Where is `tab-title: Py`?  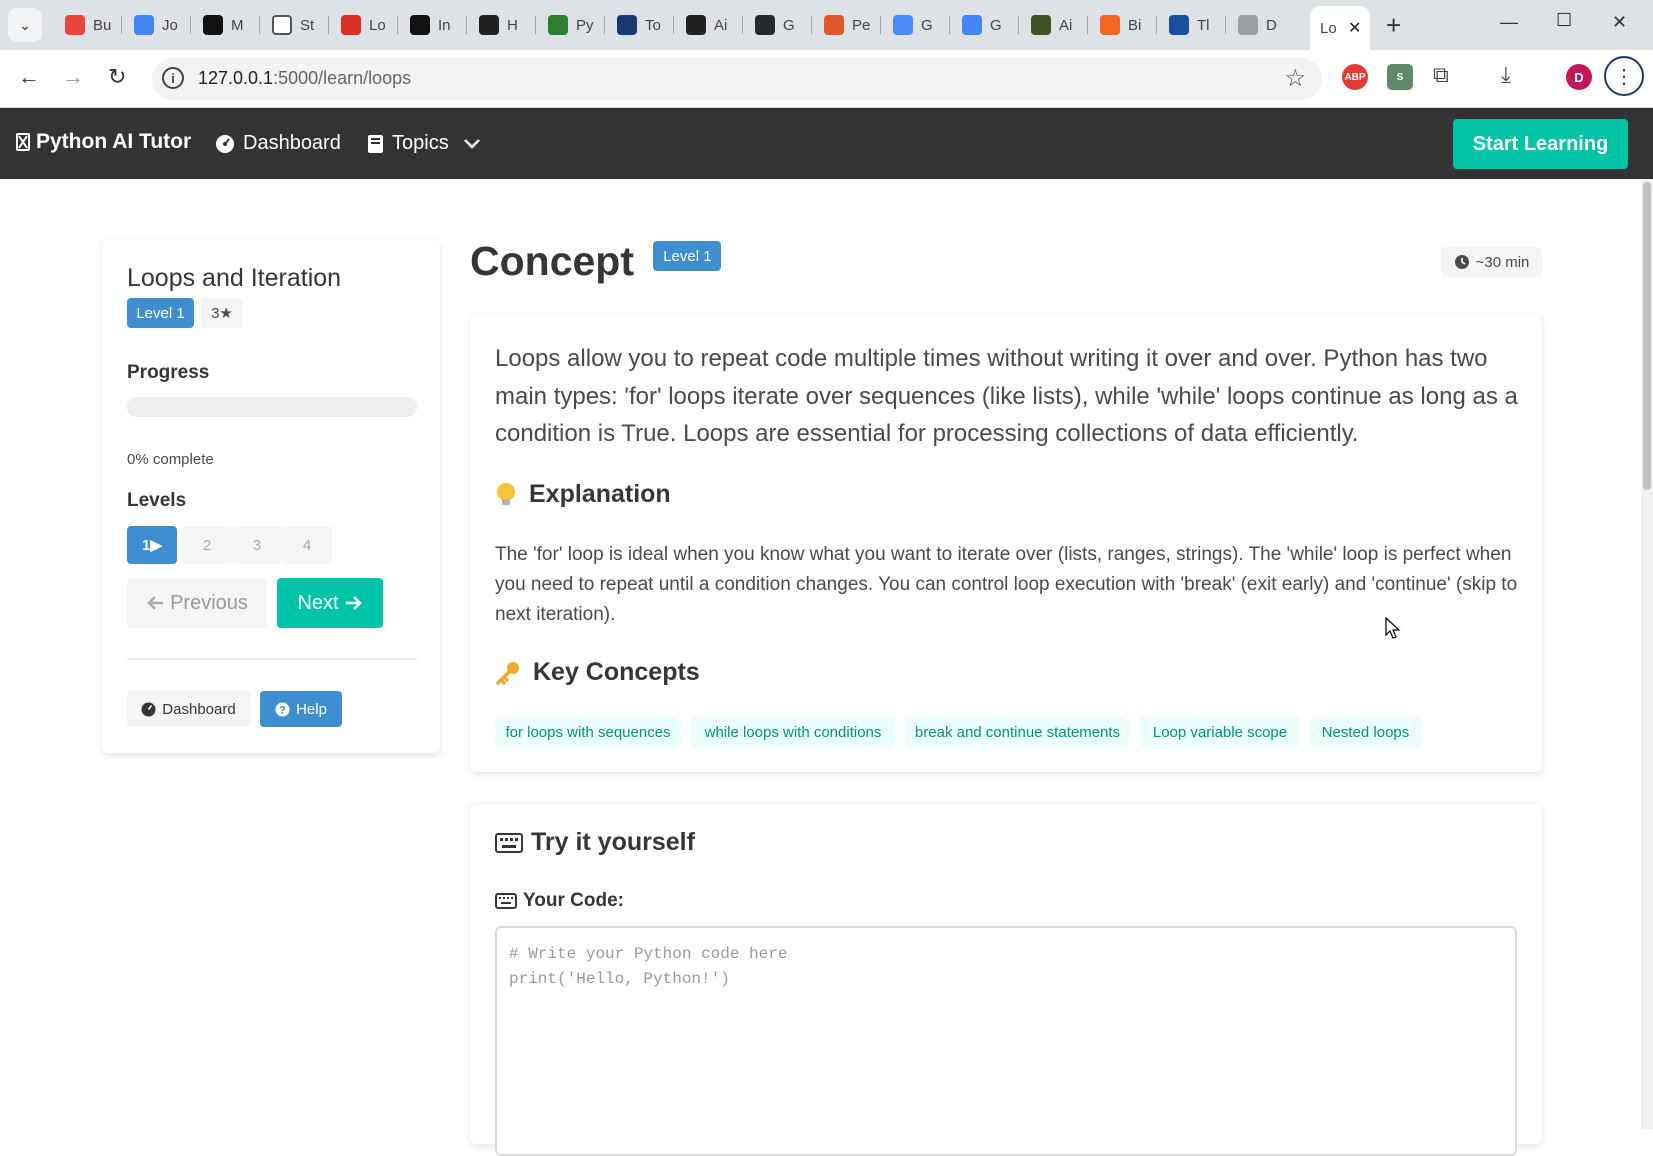 tab-title: Py is located at coordinates (585, 25).